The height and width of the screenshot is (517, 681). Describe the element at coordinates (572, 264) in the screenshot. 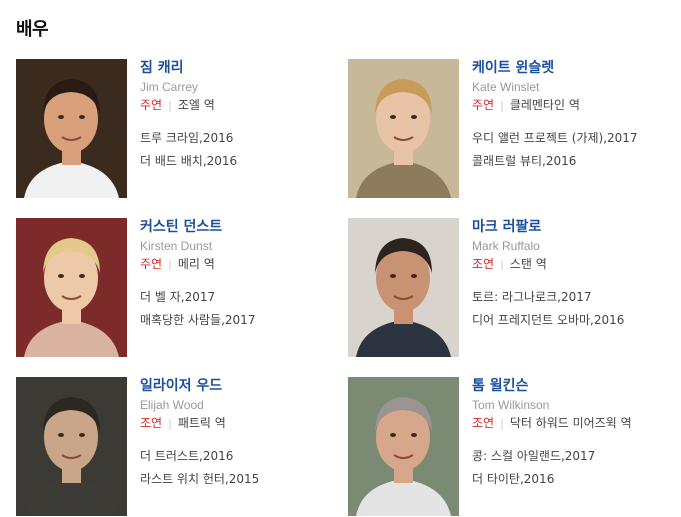

I see `role-line: 조연 | 스탠 역` at that location.